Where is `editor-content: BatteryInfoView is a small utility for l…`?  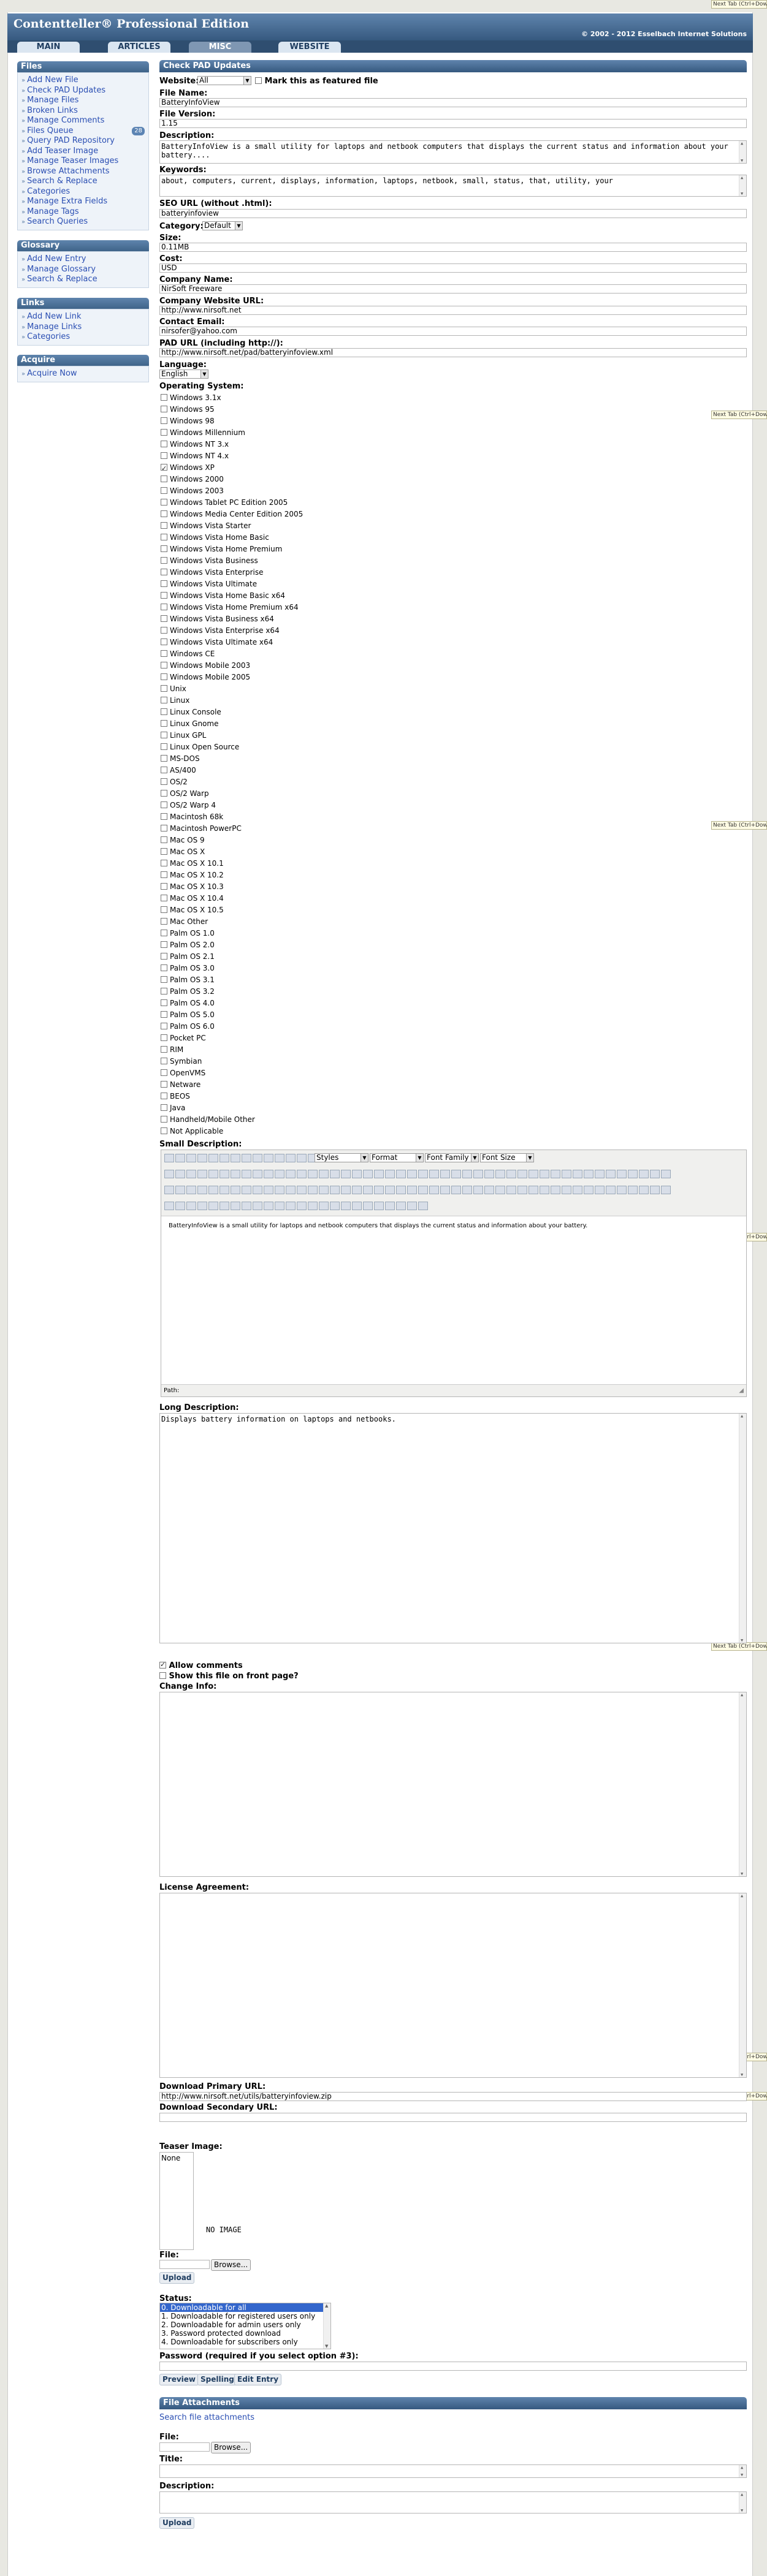 editor-content: BatteryInfoView is a small utility for l… is located at coordinates (453, 1300).